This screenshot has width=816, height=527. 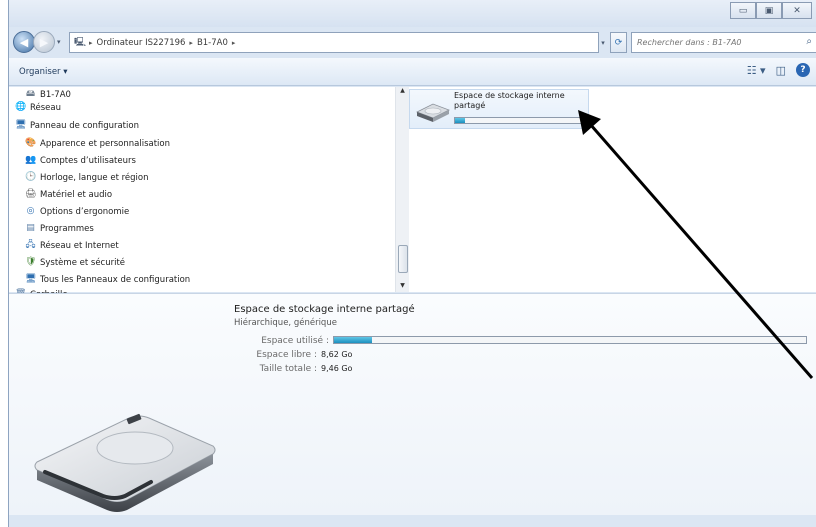 I want to click on arrow-shaft, so click(x=701, y=251).